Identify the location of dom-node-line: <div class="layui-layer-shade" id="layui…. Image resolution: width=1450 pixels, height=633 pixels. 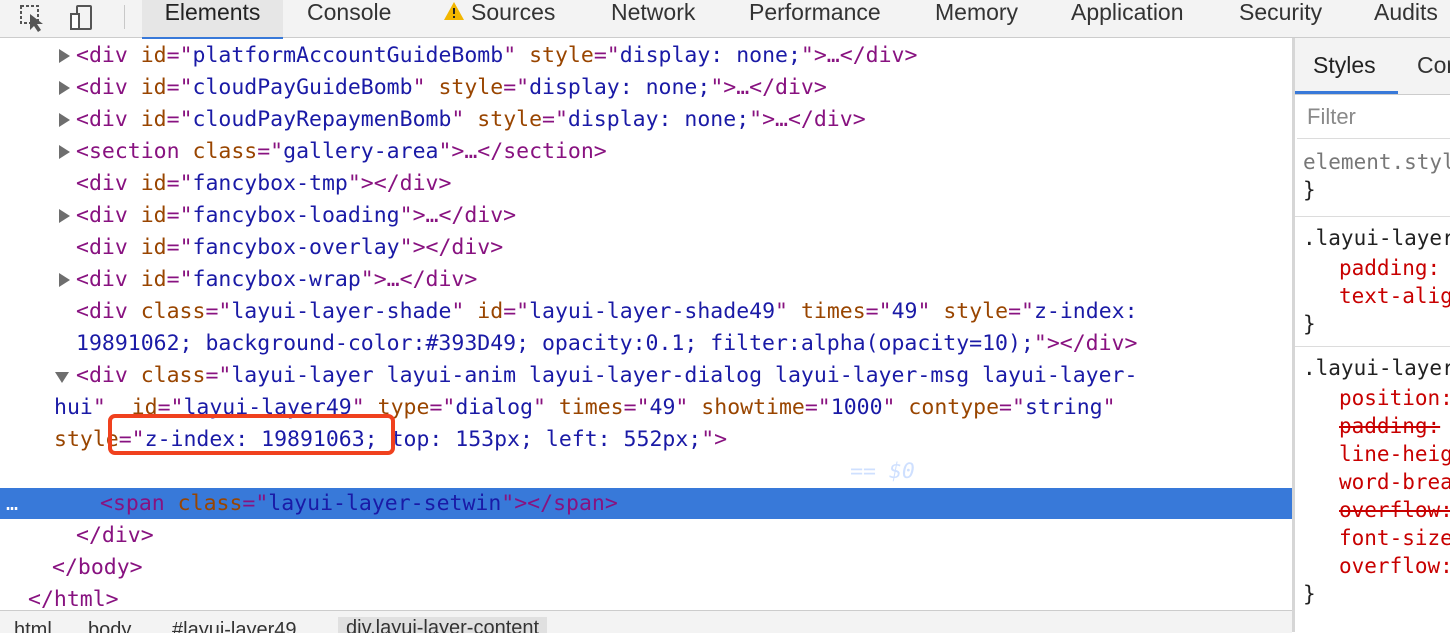
(607, 311).